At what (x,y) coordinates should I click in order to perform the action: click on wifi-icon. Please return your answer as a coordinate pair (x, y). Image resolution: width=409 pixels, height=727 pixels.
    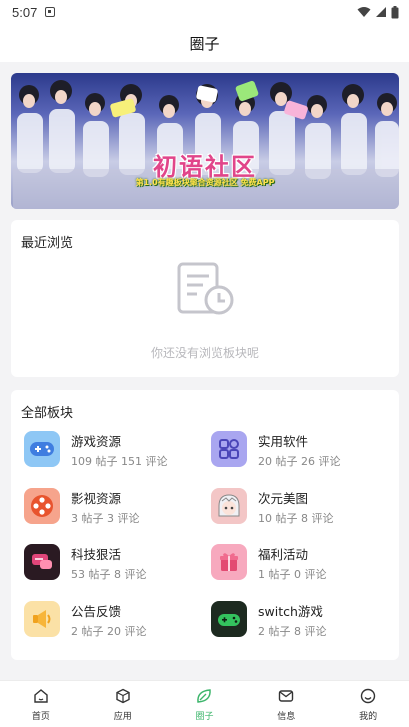
    Looking at the image, I should click on (364, 12).